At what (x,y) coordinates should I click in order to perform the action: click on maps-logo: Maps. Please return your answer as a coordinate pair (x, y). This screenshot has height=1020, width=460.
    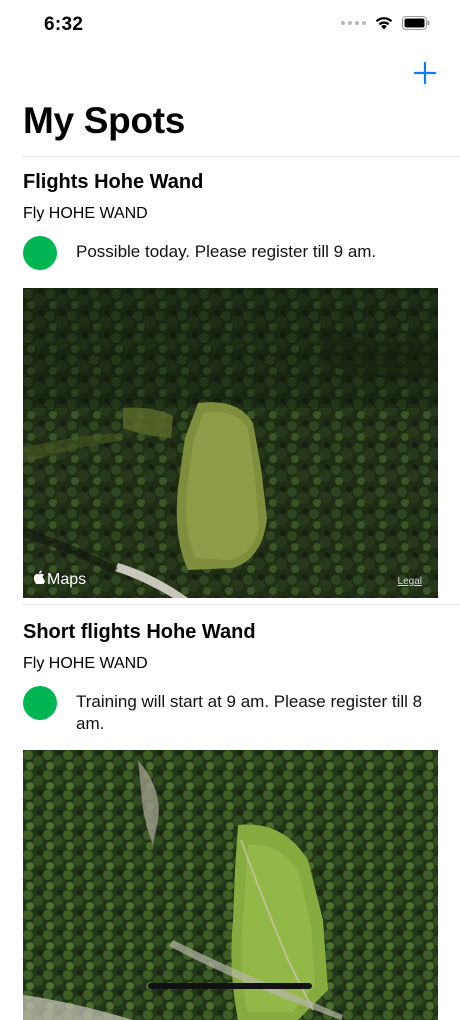
    Looking at the image, I should click on (59, 579).